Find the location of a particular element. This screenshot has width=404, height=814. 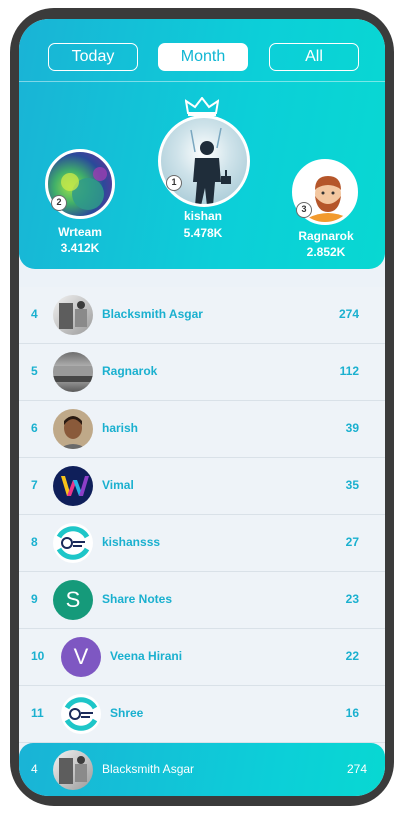

rank-medal-first: 1 is located at coordinates (174, 183).